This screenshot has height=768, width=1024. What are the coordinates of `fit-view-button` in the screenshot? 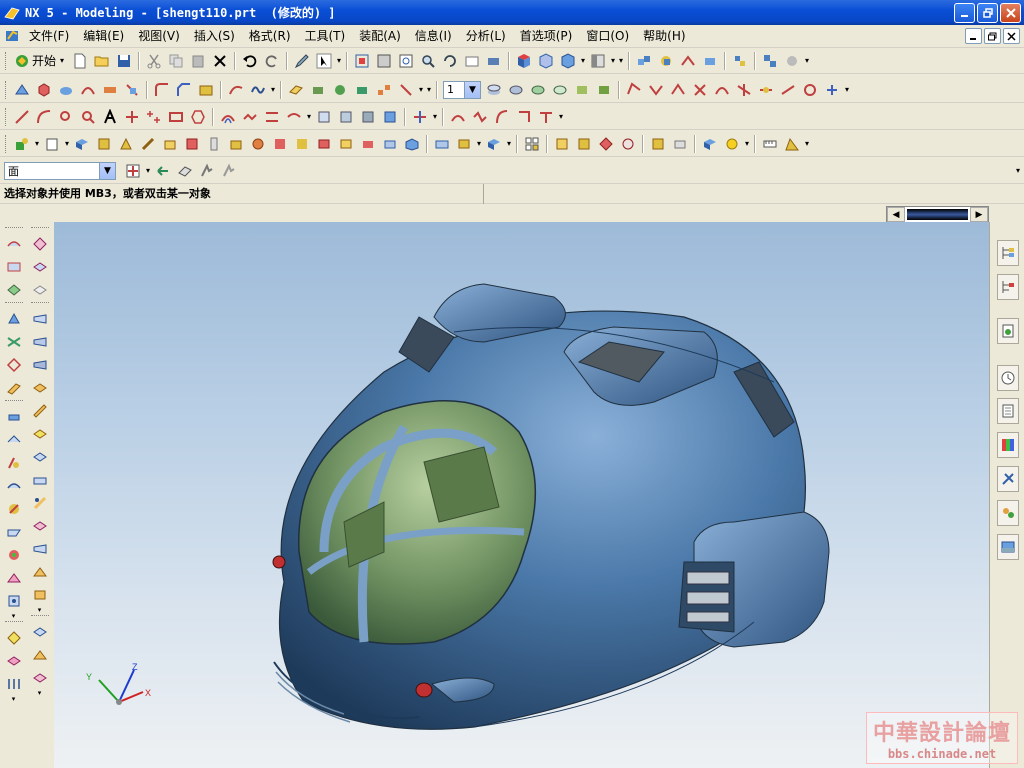 It's located at (362, 61).